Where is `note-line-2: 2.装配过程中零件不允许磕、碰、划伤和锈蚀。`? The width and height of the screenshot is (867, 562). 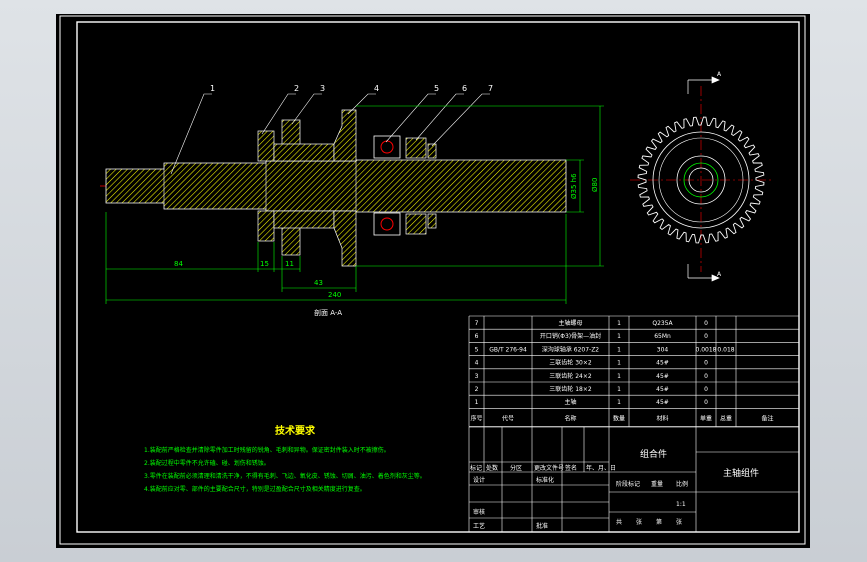
note-line-2: 2.装配过程中零件不允许磕、碰、划伤和锈蚀。 is located at coordinates (207, 463).